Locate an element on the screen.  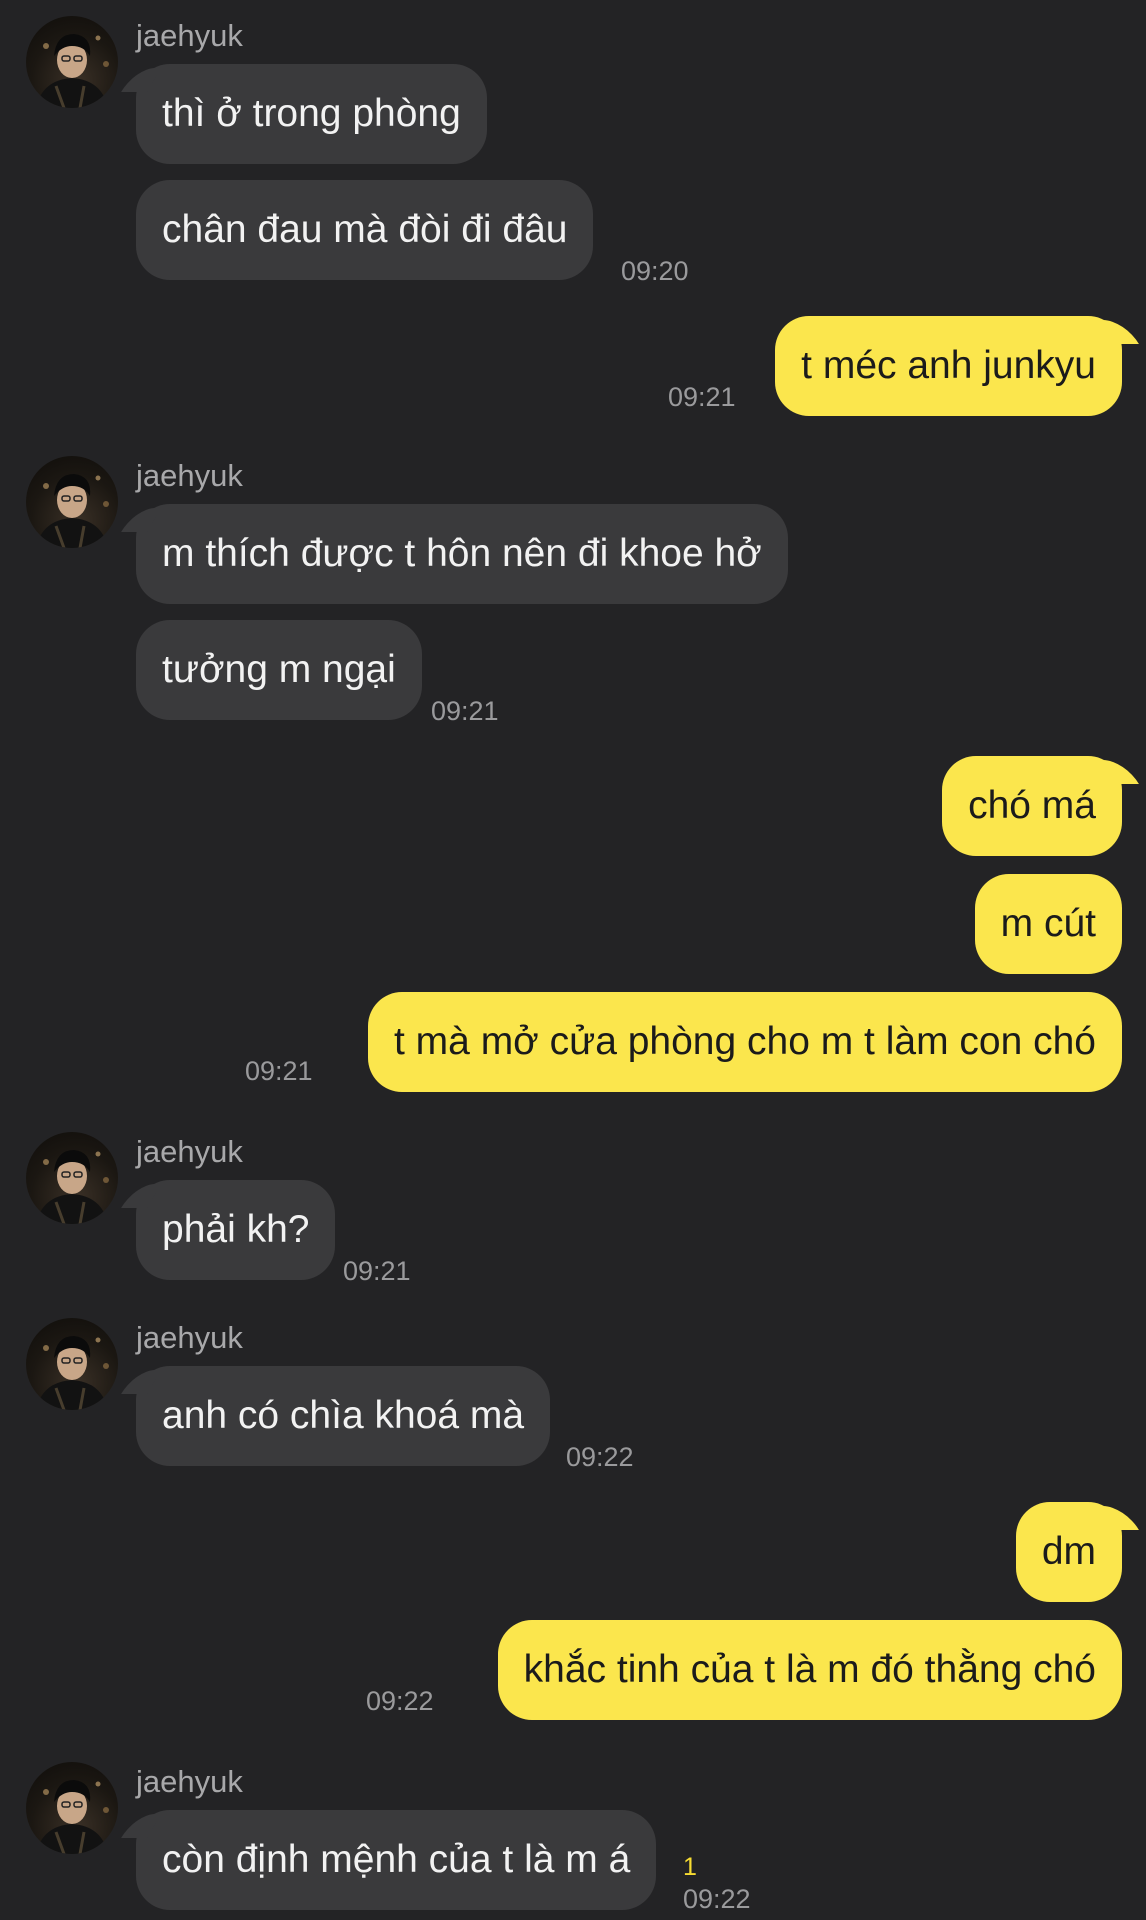
message-bubble-incoming: m thích được t hôn nên đi khoe hở is located at coordinates (462, 554).